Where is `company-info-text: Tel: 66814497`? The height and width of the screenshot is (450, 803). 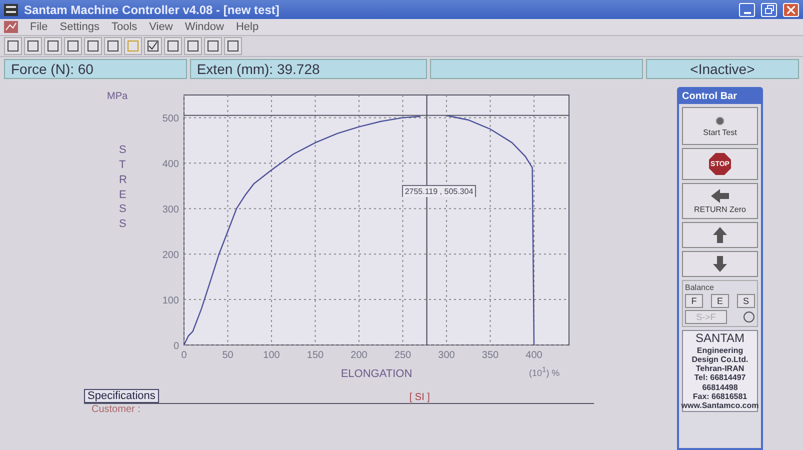
company-info-text: Tel: 66814497 is located at coordinates (720, 378).